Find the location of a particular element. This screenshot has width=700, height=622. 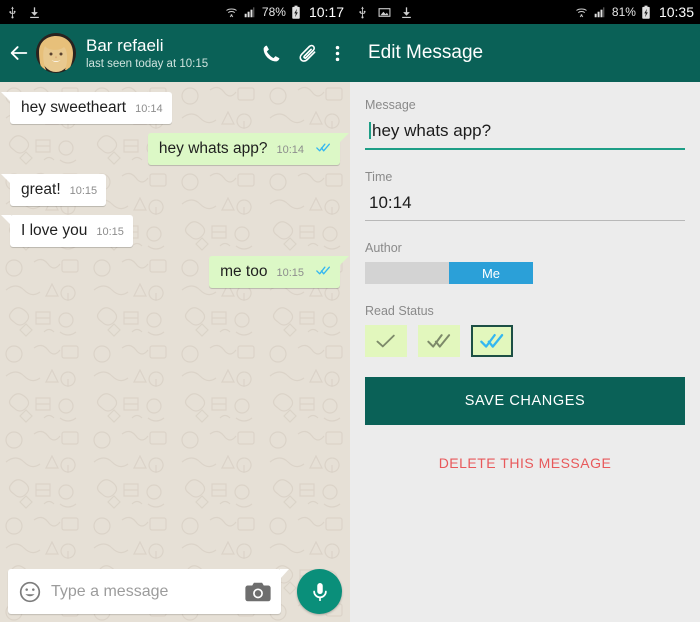

back-arrow-icon is located at coordinates (19, 53).